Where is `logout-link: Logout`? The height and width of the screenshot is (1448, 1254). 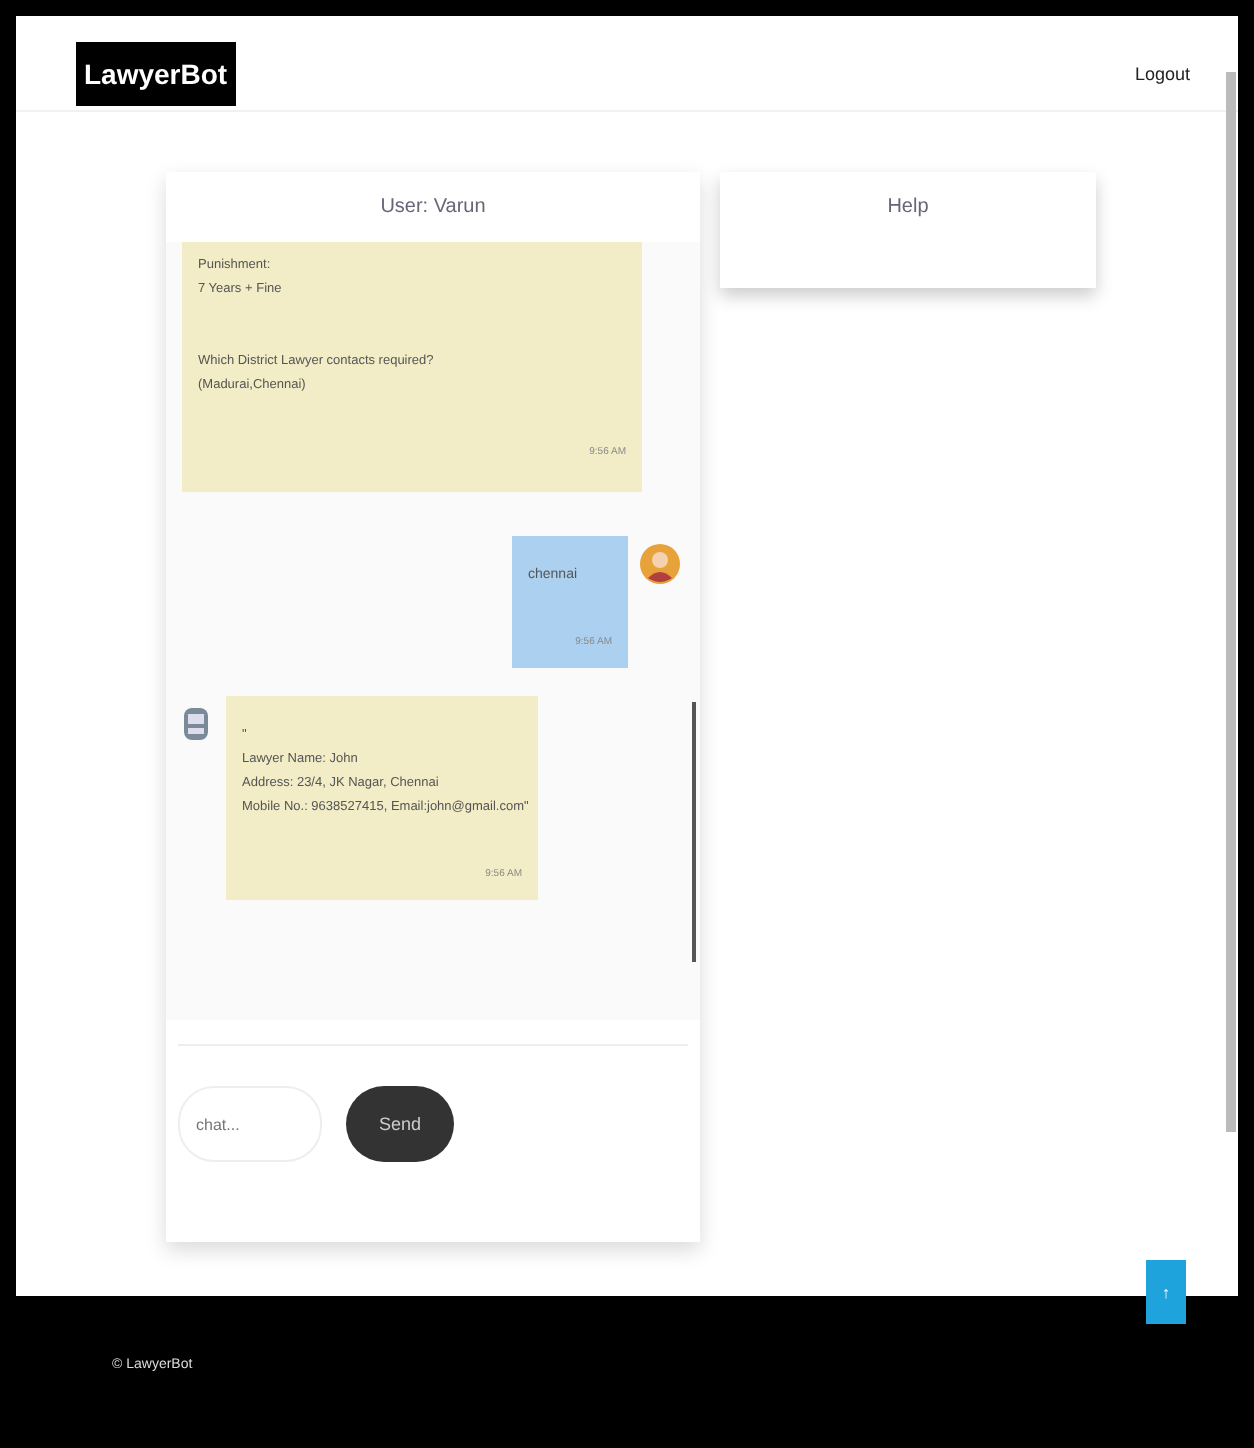 logout-link: Logout is located at coordinates (1162, 73).